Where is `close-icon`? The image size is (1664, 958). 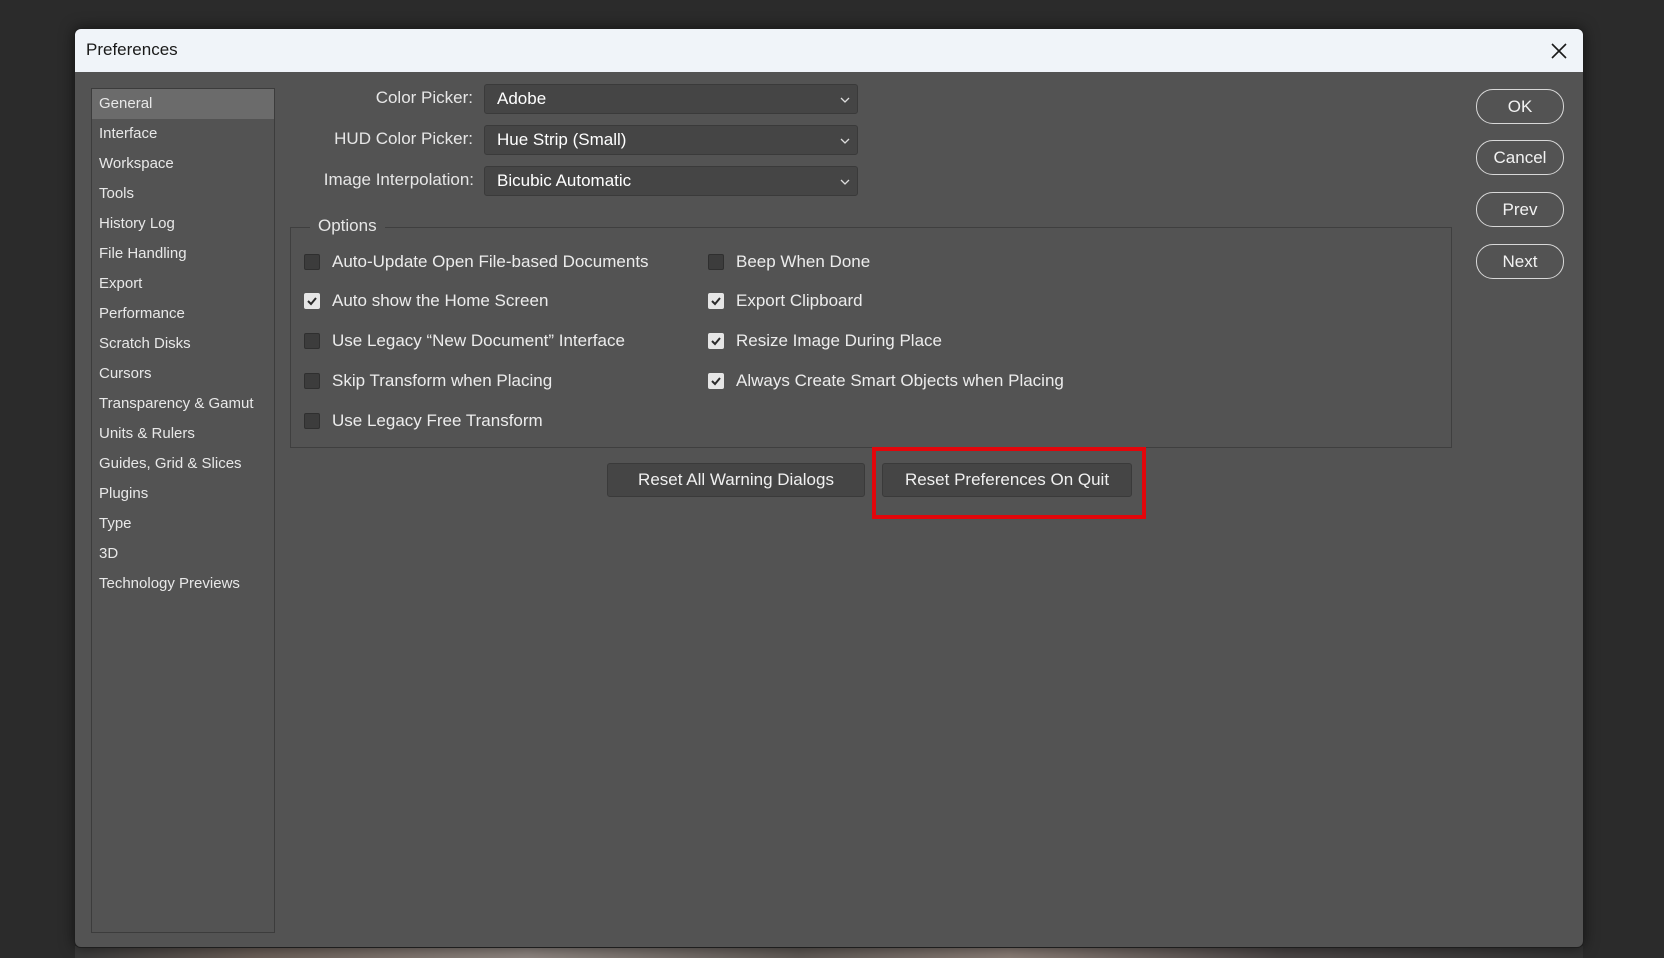 close-icon is located at coordinates (1559, 50).